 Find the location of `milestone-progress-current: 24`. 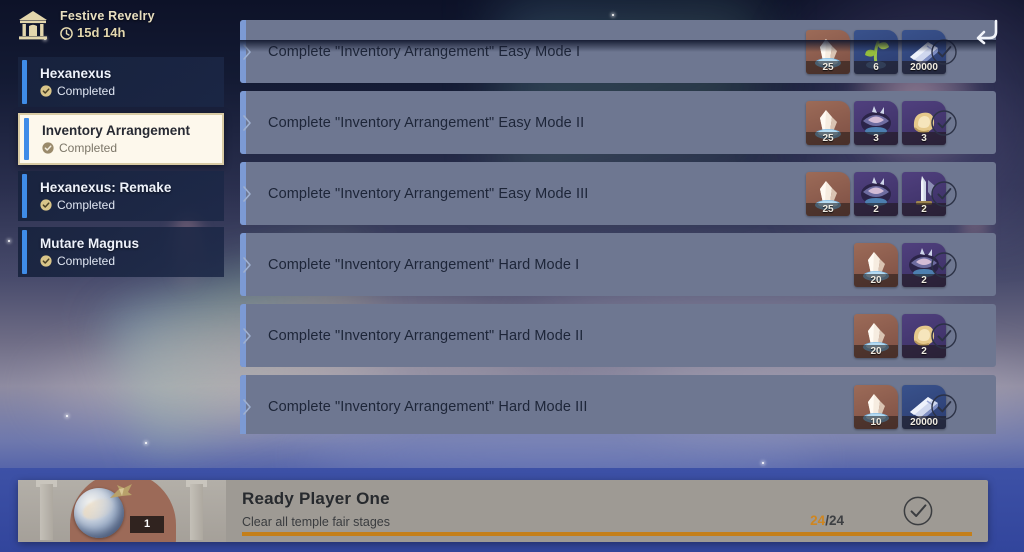

milestone-progress-current: 24 is located at coordinates (818, 520).